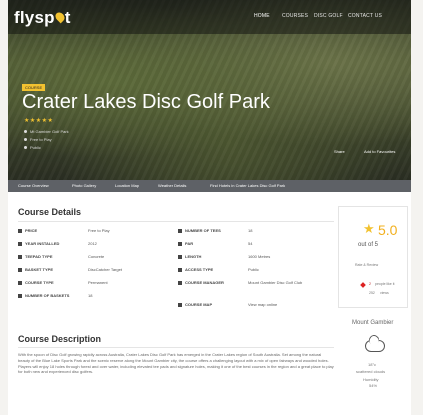 The image size is (423, 415). What do you see at coordinates (20, 257) in the screenshot?
I see `teepad-icon` at bounding box center [20, 257].